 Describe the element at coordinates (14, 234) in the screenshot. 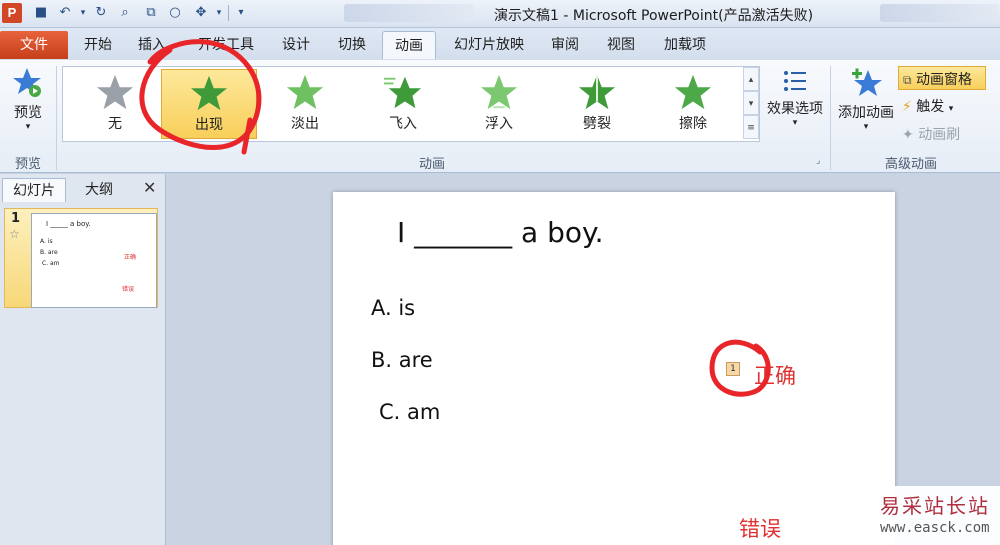

I see `slide-animation-star-icon: ☆` at that location.